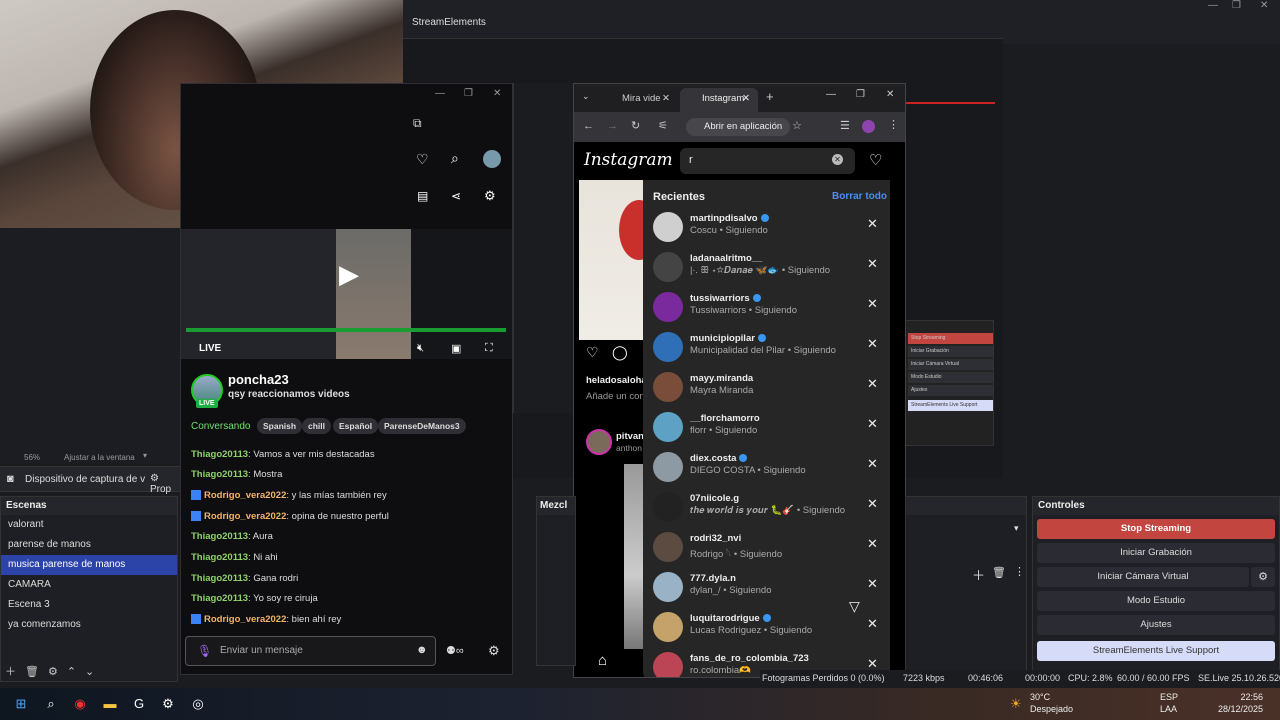 Image resolution: width=1280 pixels, height=720 pixels. Describe the element at coordinates (456, 348) in the screenshot. I see `theater-icon: ▣` at that location.